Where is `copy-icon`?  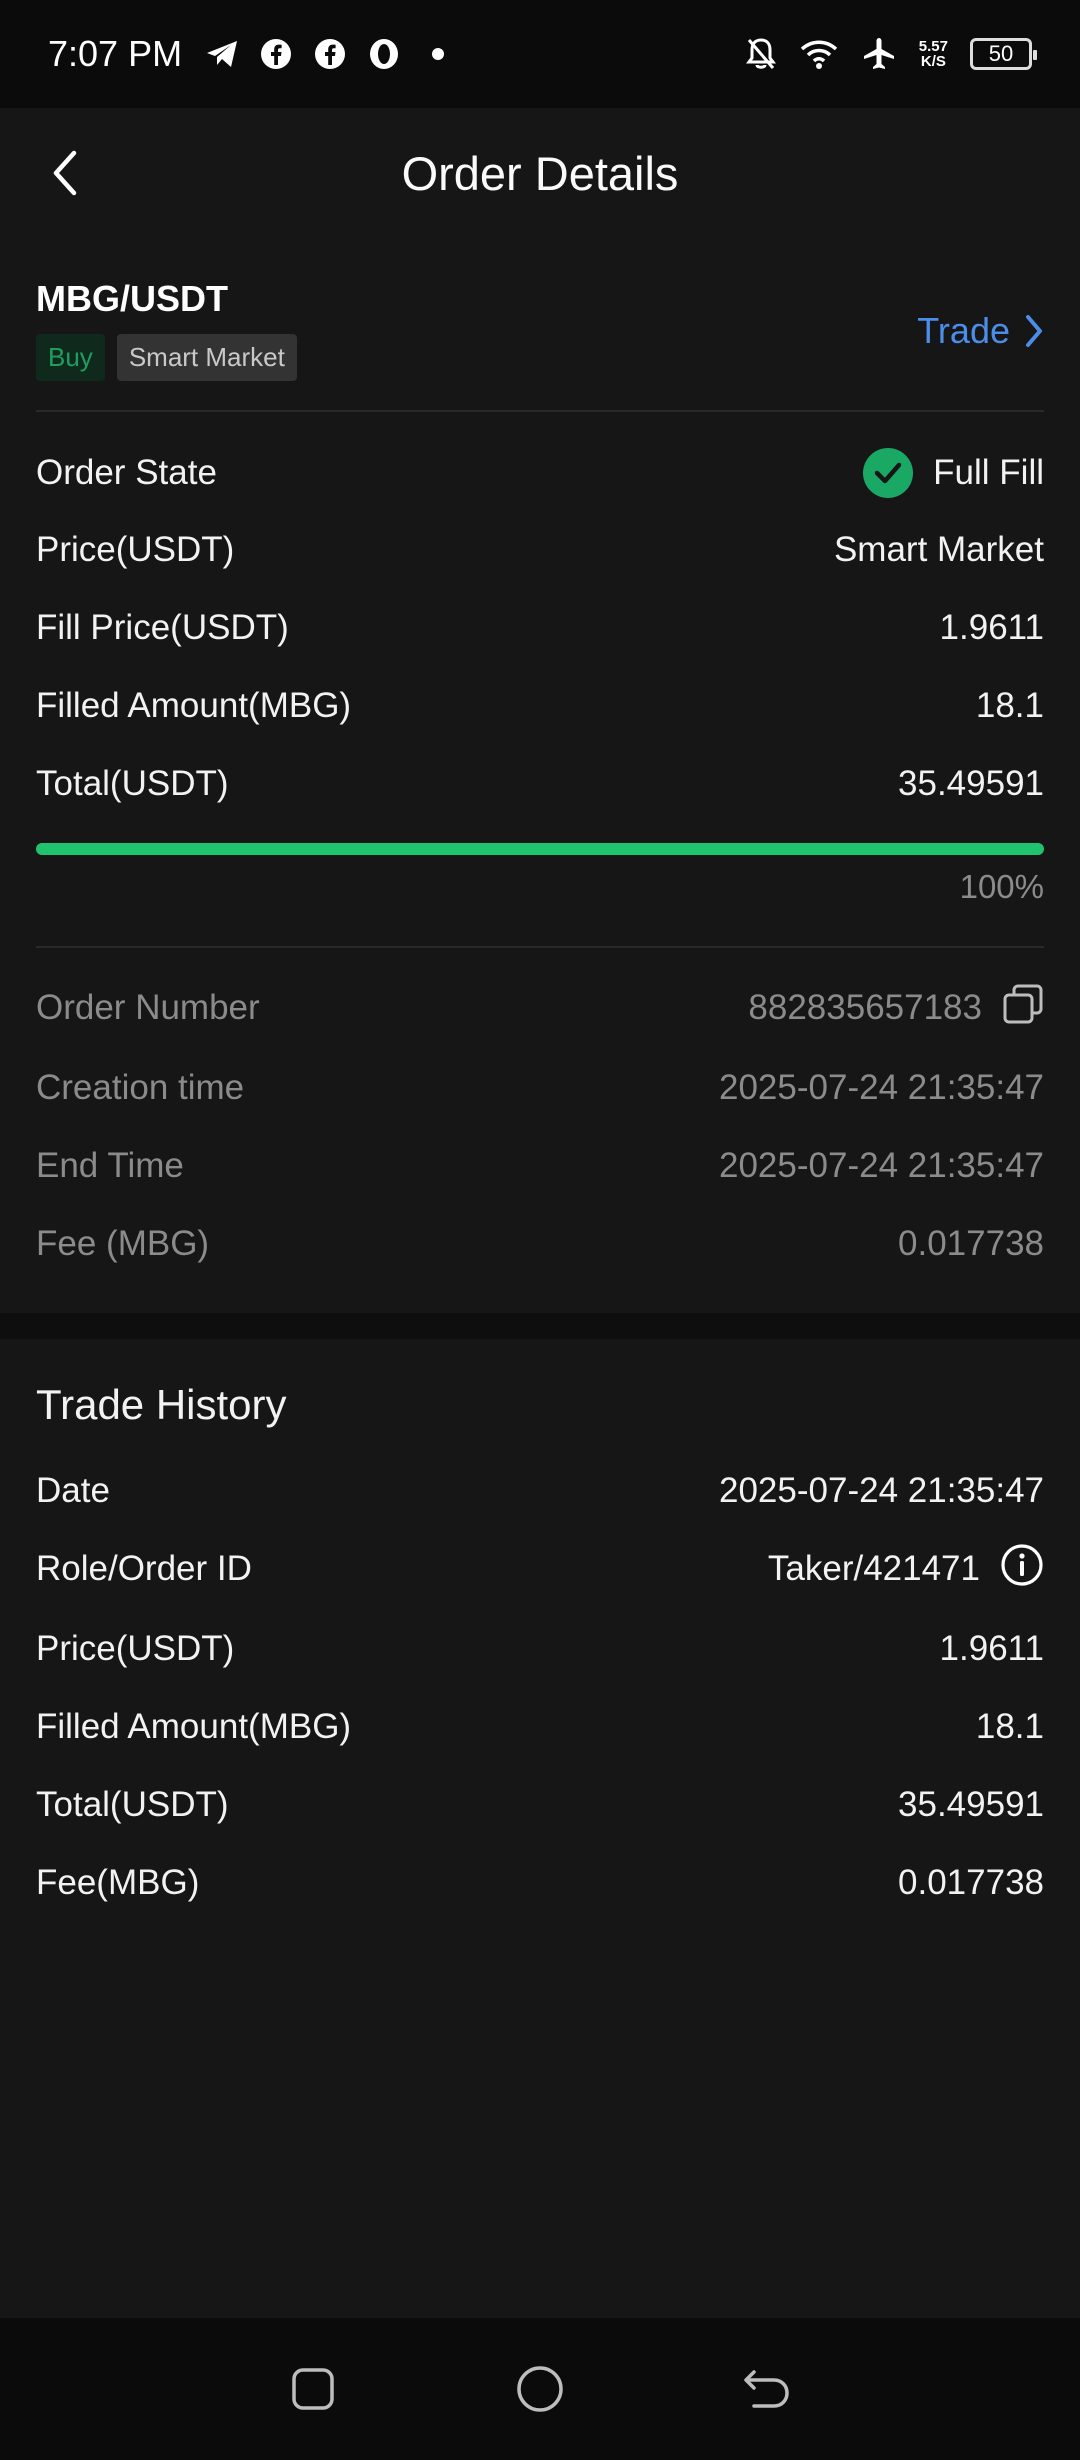
copy-icon is located at coordinates (1023, 1003).